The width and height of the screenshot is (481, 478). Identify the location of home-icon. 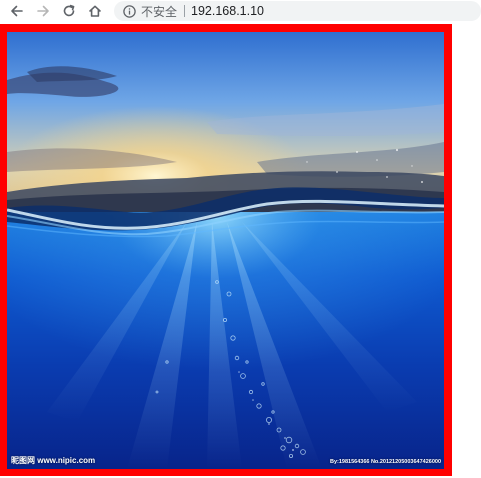
(95, 11).